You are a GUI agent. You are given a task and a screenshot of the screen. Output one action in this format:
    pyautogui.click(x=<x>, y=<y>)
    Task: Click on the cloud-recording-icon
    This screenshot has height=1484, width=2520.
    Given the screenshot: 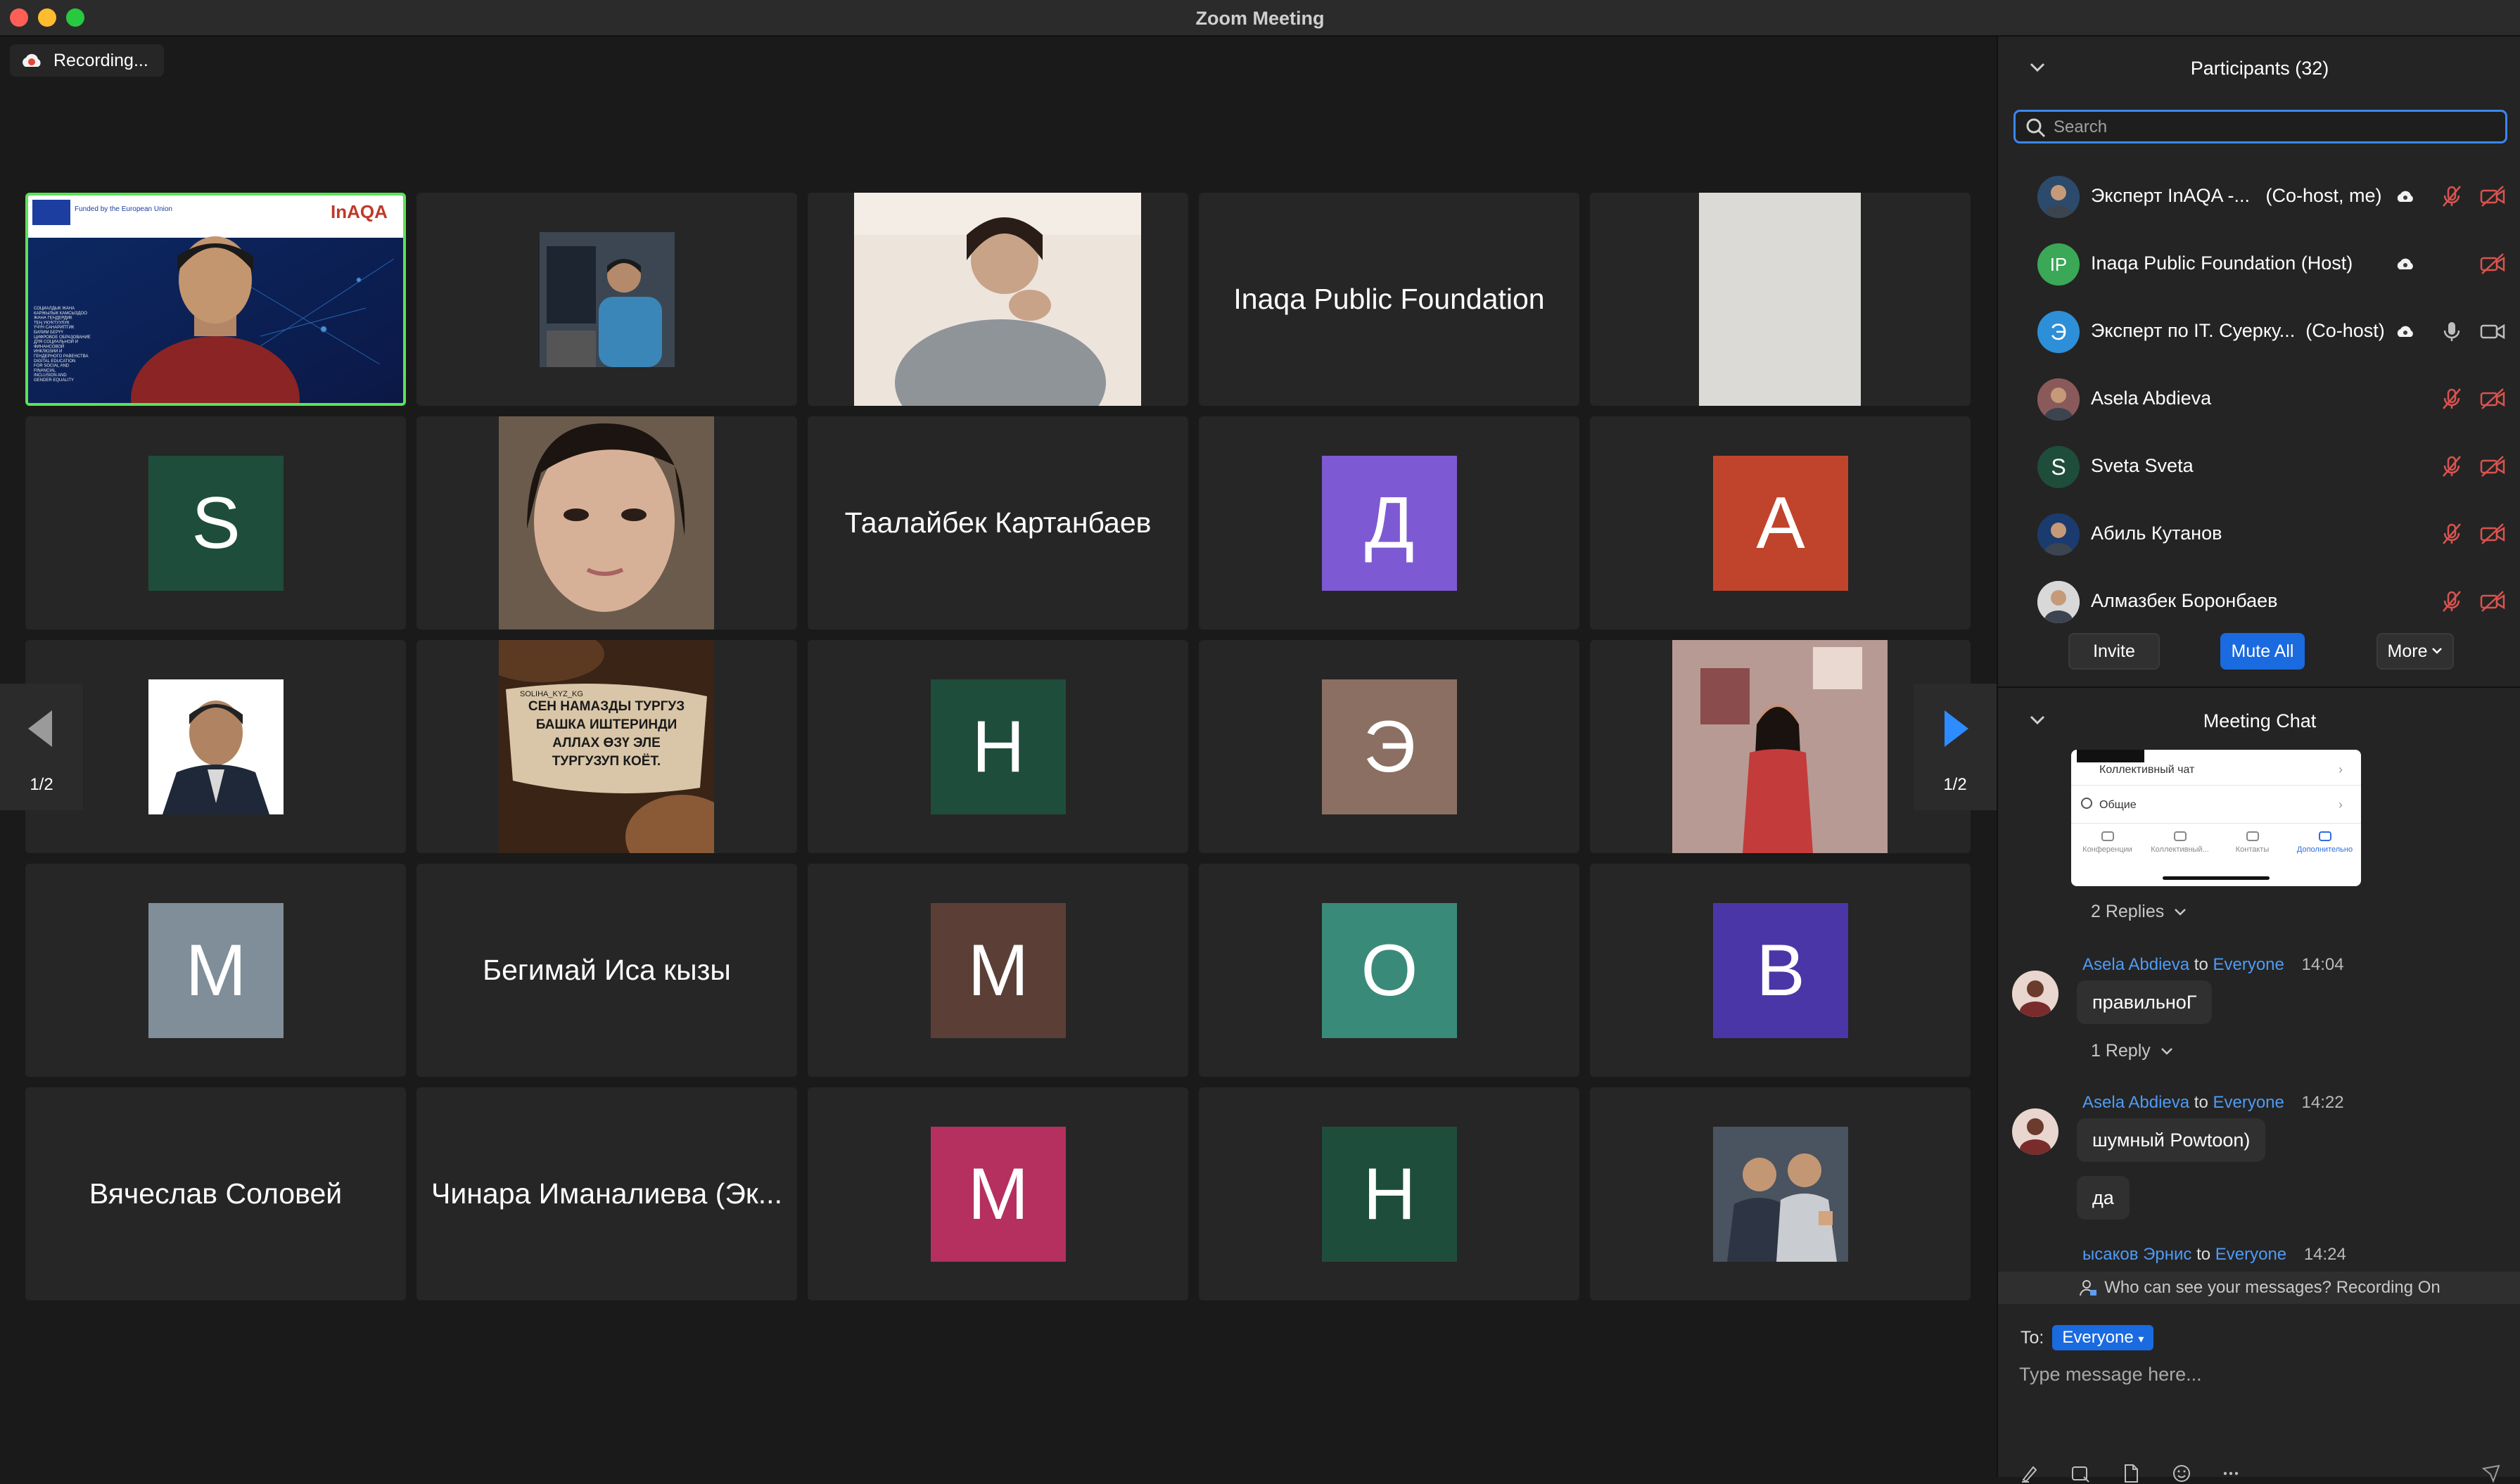 What is the action you would take?
    pyautogui.click(x=2405, y=334)
    